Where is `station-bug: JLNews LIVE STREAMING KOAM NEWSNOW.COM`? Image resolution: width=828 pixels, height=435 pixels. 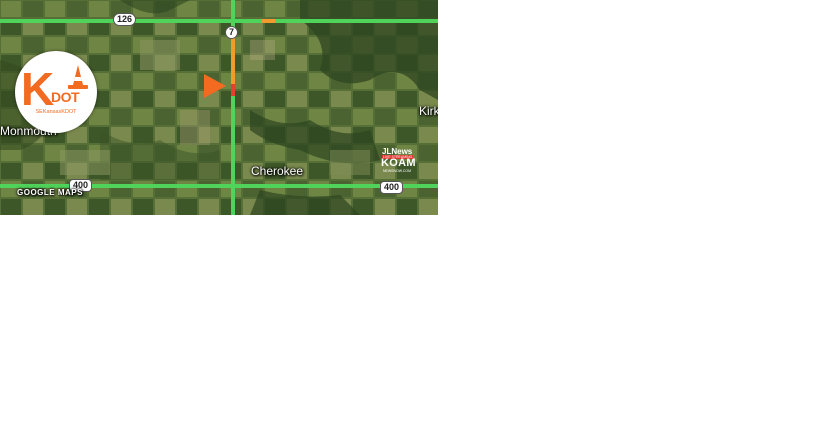
station-bug: JLNews LIVE STREAMING KOAM NEWSNOW.COM is located at coordinates (403, 160).